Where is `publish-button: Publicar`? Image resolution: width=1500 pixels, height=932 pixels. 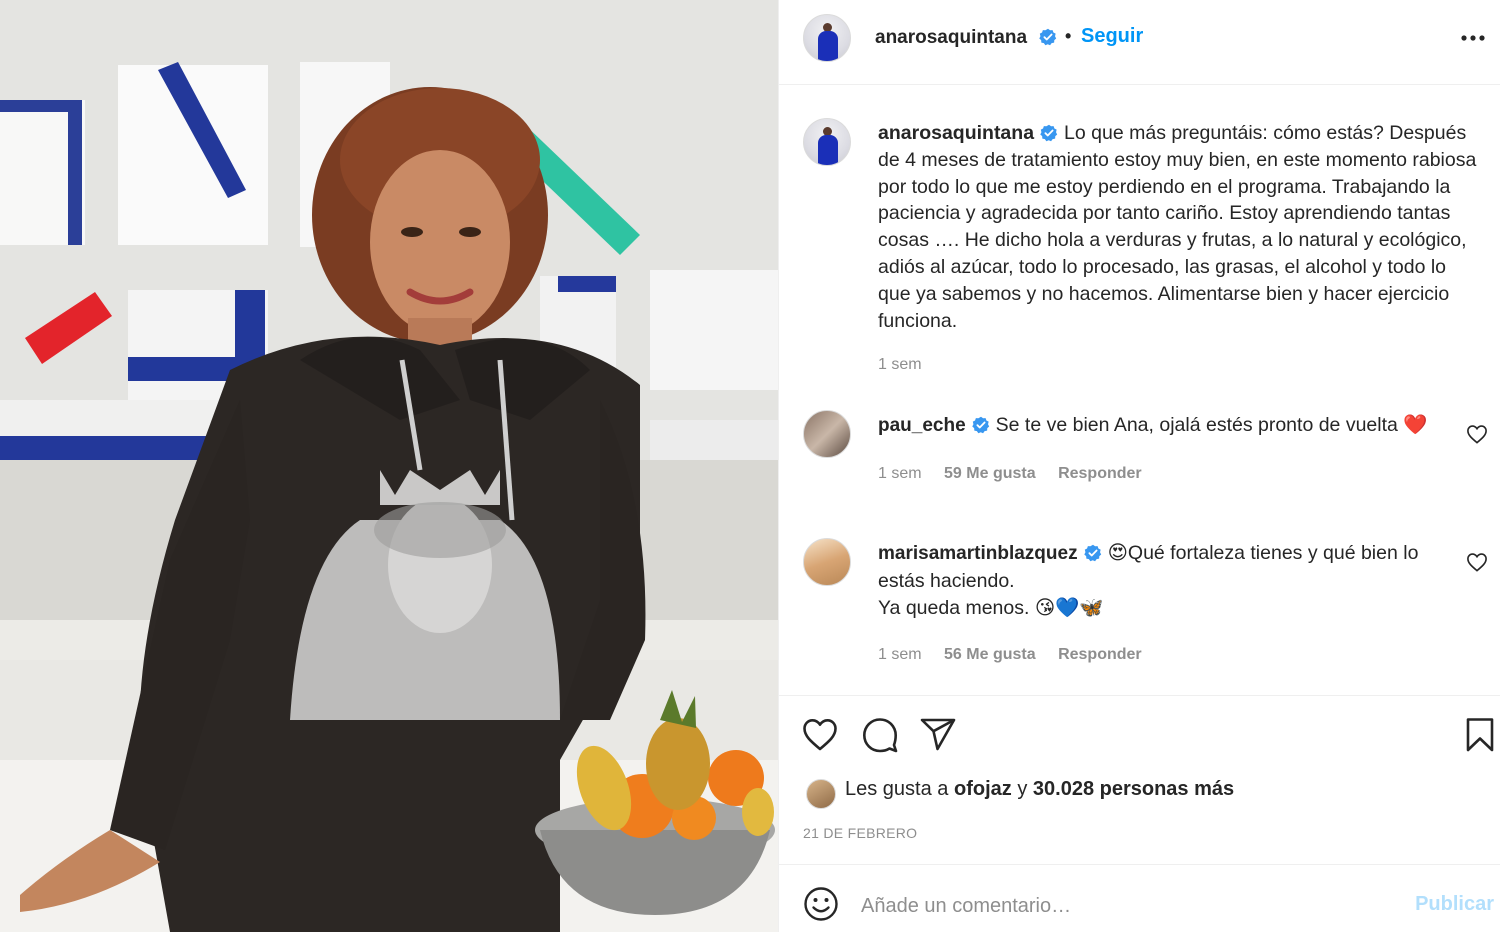 publish-button: Publicar is located at coordinates (1454, 904).